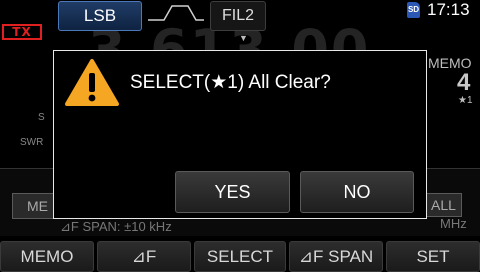  I want to click on softkey-set: SET, so click(433, 256).